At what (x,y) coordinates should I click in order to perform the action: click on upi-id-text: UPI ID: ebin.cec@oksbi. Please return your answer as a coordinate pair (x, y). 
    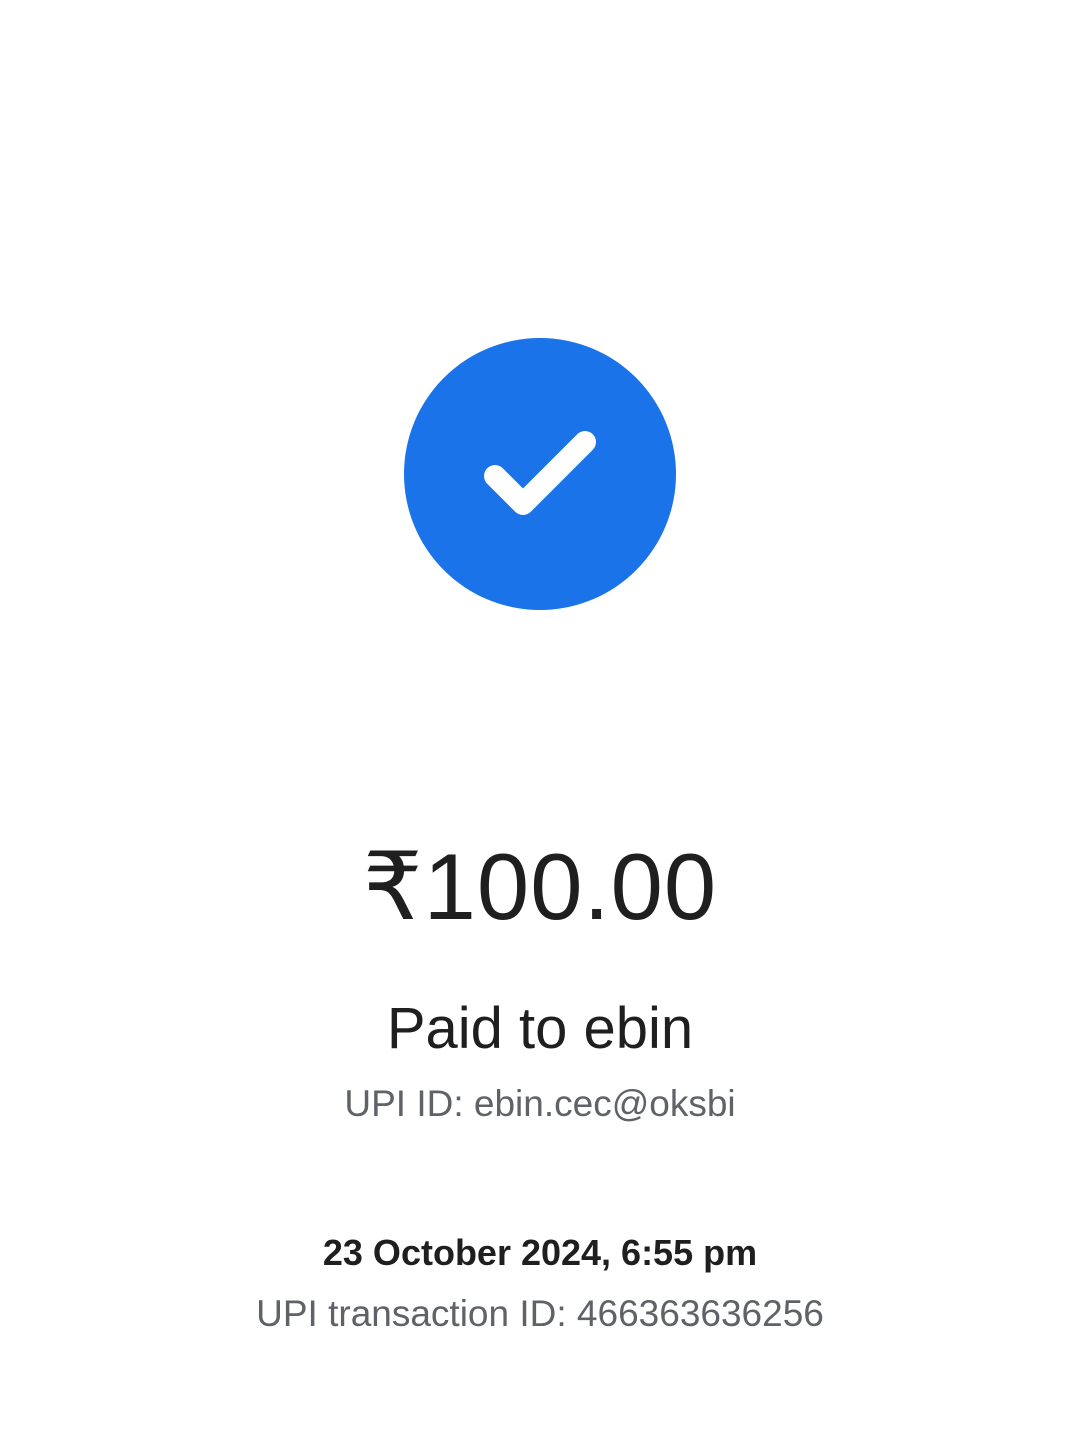
    Looking at the image, I should click on (540, 1103).